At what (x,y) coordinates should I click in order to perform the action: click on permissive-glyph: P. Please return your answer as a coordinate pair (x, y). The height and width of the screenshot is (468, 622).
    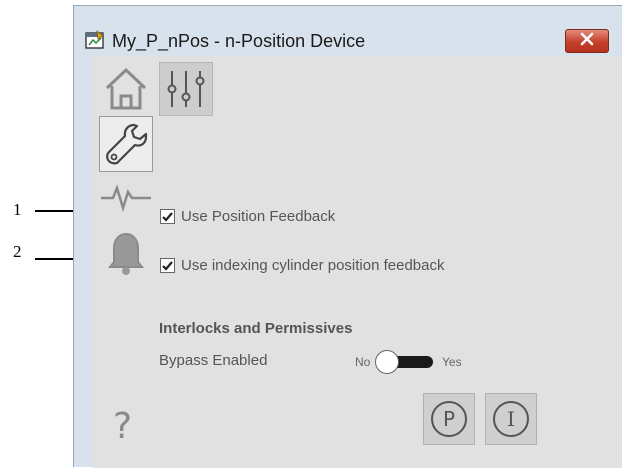
    Looking at the image, I should click on (449, 419).